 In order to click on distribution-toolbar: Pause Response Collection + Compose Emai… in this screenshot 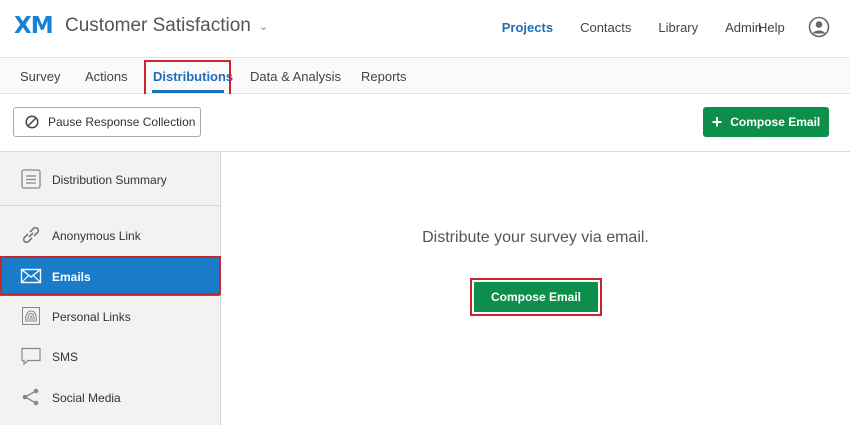, I will do `click(425, 123)`.